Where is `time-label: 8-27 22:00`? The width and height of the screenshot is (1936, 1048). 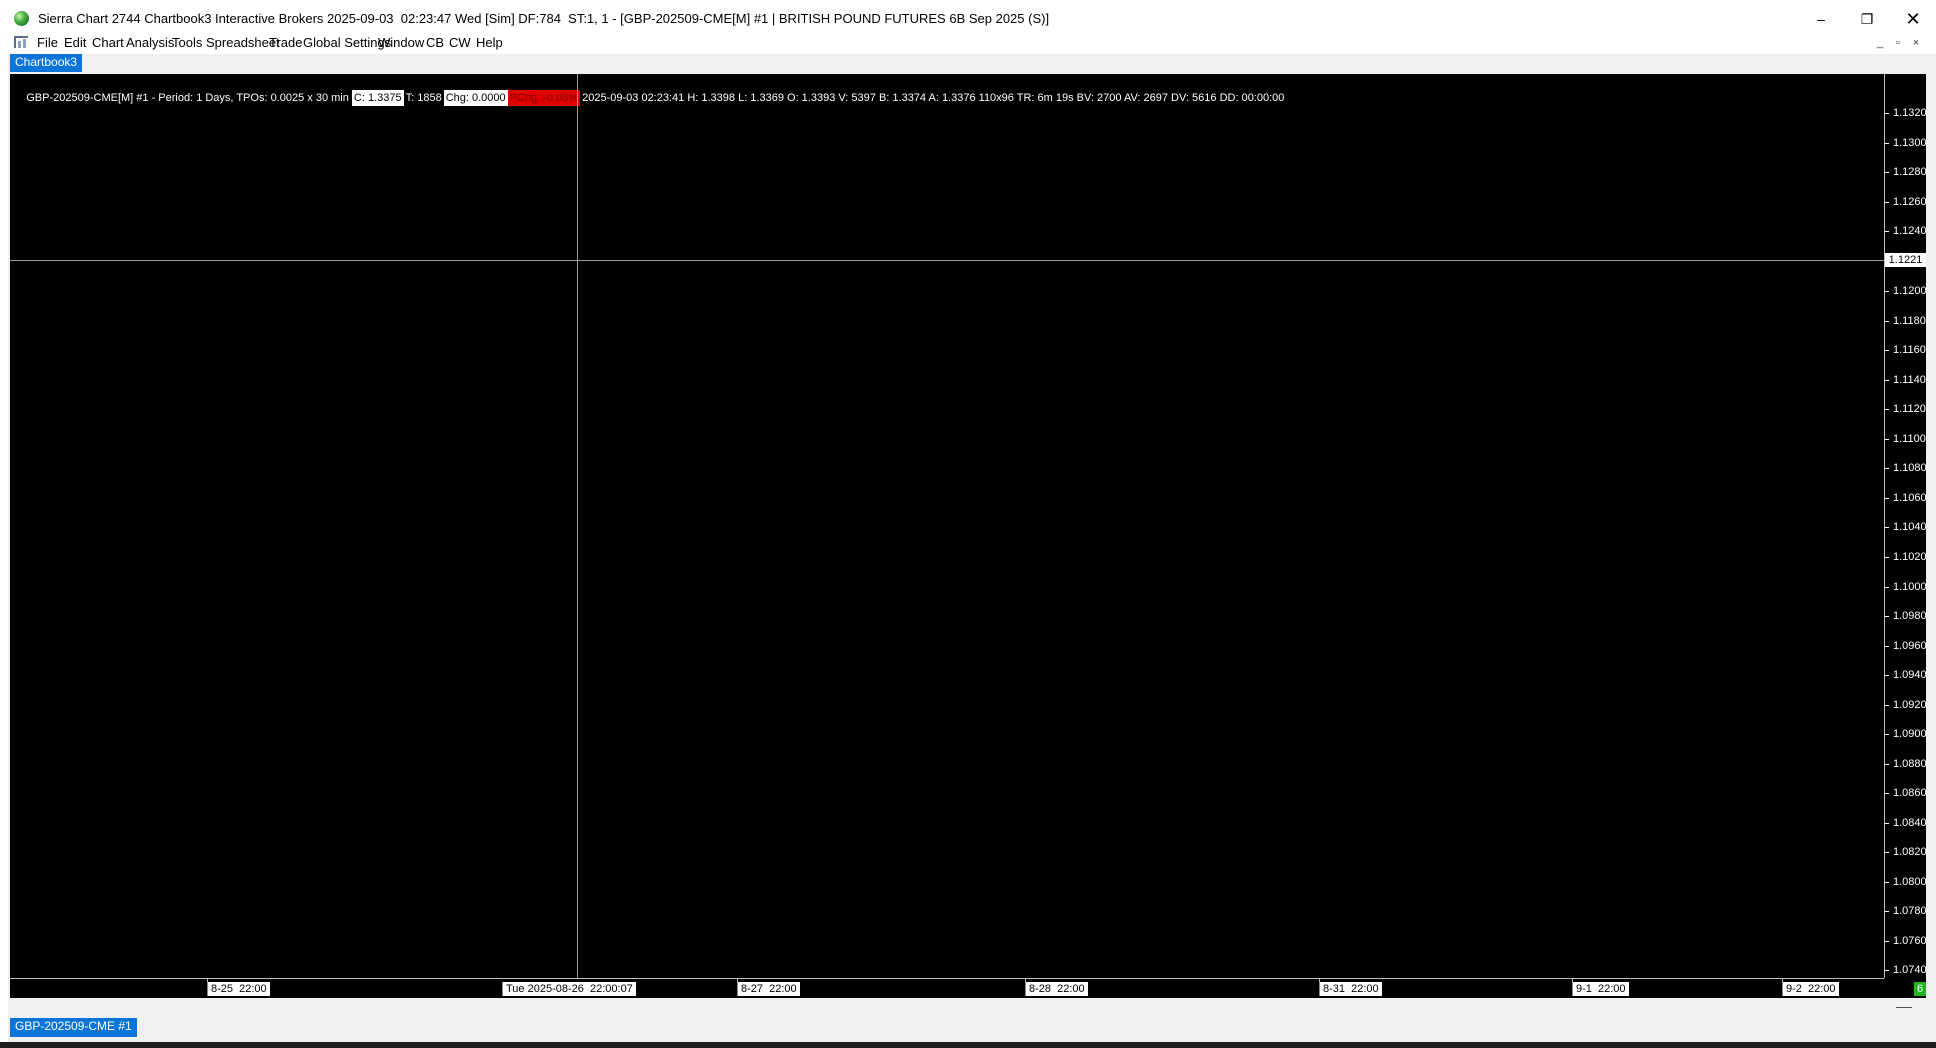 time-label: 8-27 22:00 is located at coordinates (768, 989).